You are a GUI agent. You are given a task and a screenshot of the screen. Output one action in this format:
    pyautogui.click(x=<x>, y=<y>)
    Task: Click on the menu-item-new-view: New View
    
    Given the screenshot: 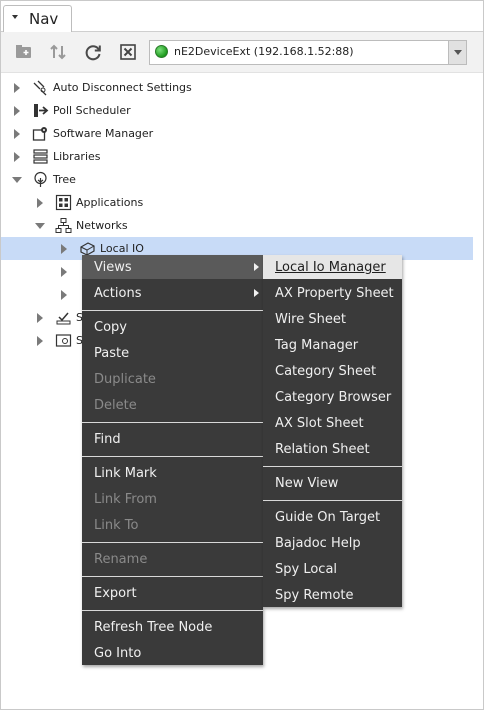 What is the action you would take?
    pyautogui.click(x=332, y=483)
    